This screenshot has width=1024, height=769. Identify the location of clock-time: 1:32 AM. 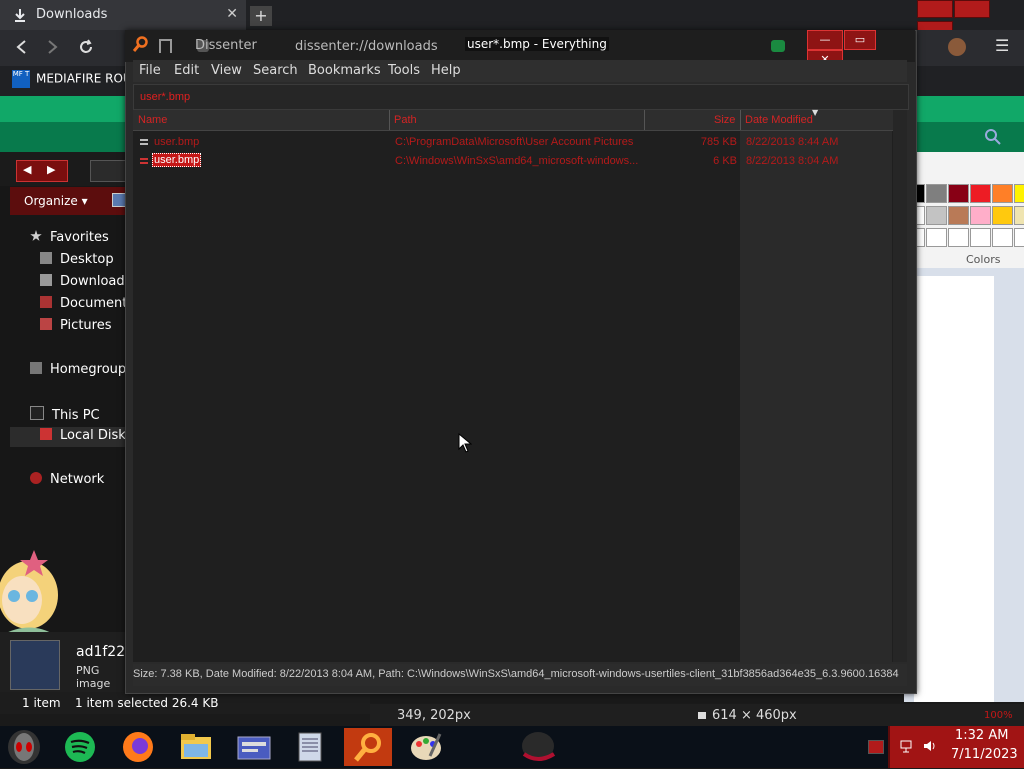
(981, 735).